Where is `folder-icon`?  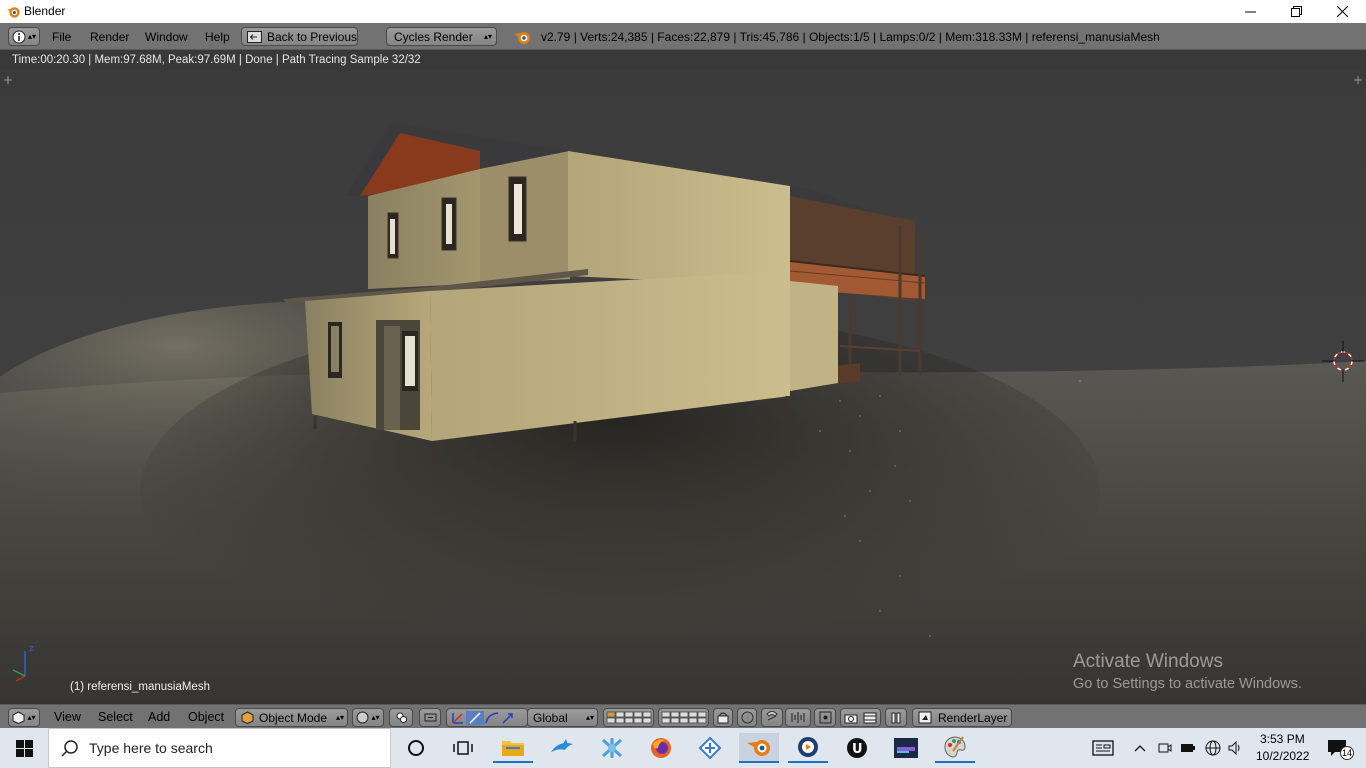
folder-icon is located at coordinates (513, 748).